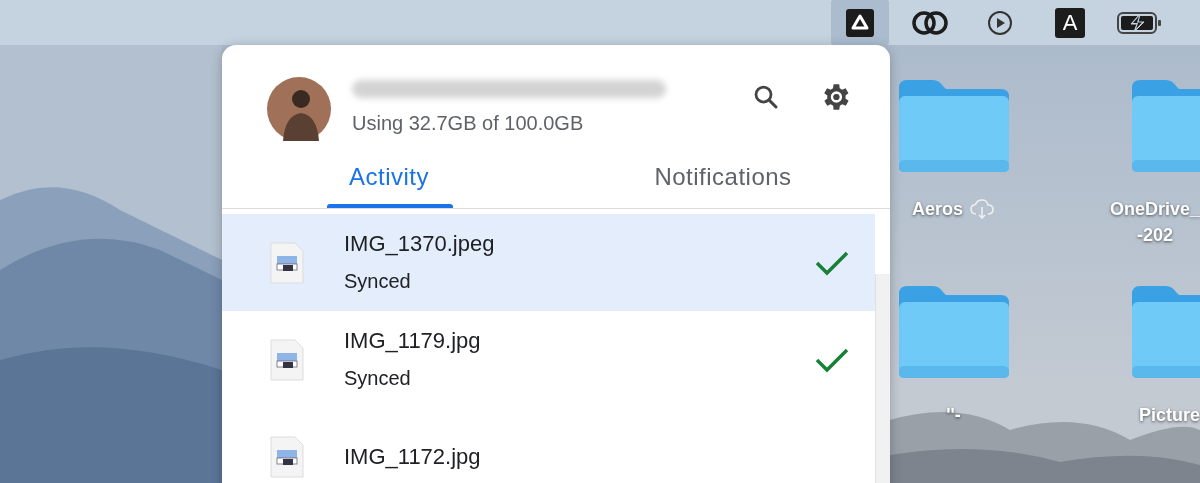 This screenshot has width=1200, height=483. Describe the element at coordinates (420, 243) in the screenshot. I see `file-name: IMG_1370.jpeg` at that location.